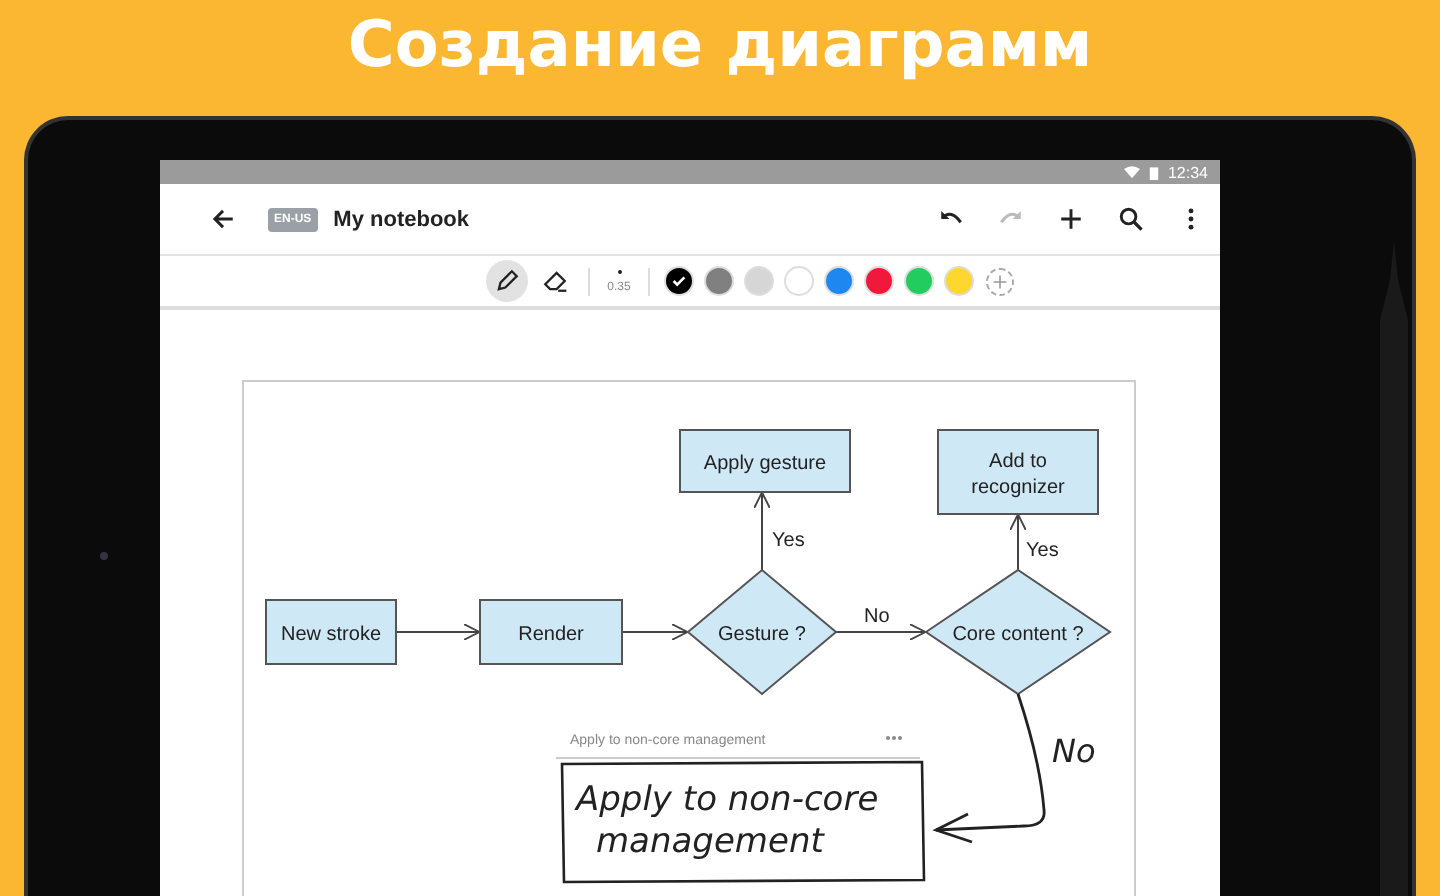 The height and width of the screenshot is (896, 1440). What do you see at coordinates (762, 632) in the screenshot?
I see `decision-node: Gesture ?` at bounding box center [762, 632].